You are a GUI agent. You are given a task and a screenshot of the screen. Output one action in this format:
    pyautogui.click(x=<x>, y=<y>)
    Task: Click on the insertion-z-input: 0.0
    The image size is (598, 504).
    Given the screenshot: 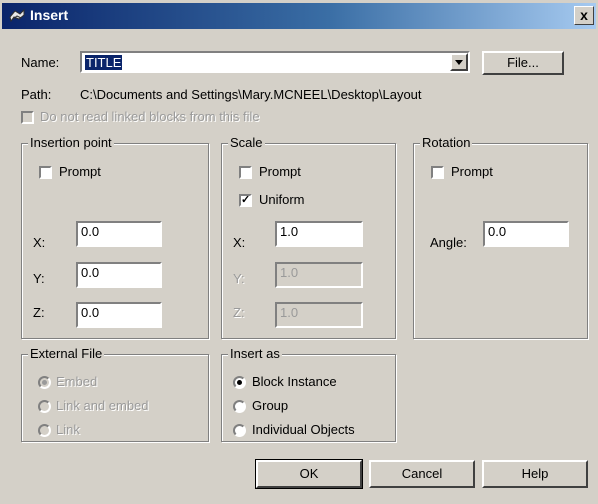 What is the action you would take?
    pyautogui.click(x=119, y=315)
    